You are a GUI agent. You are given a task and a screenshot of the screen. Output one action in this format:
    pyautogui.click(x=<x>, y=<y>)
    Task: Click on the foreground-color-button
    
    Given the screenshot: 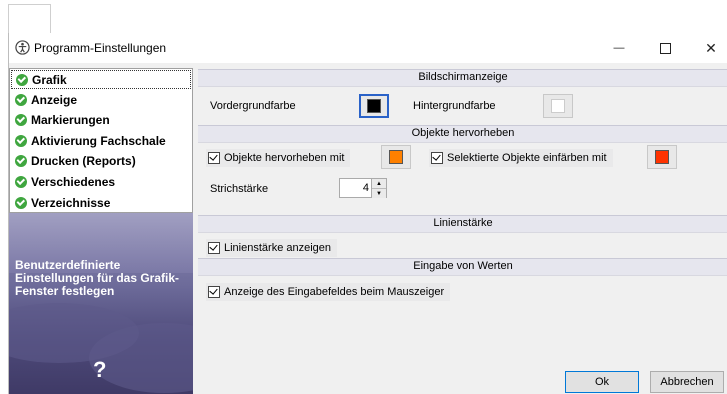 What is the action you would take?
    pyautogui.click(x=374, y=106)
    